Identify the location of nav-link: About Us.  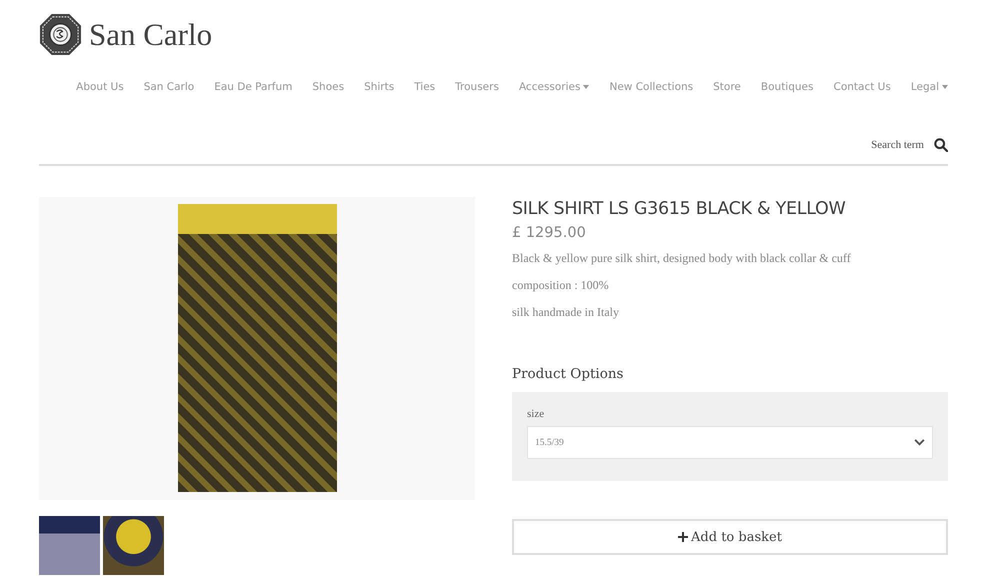
(90, 87).